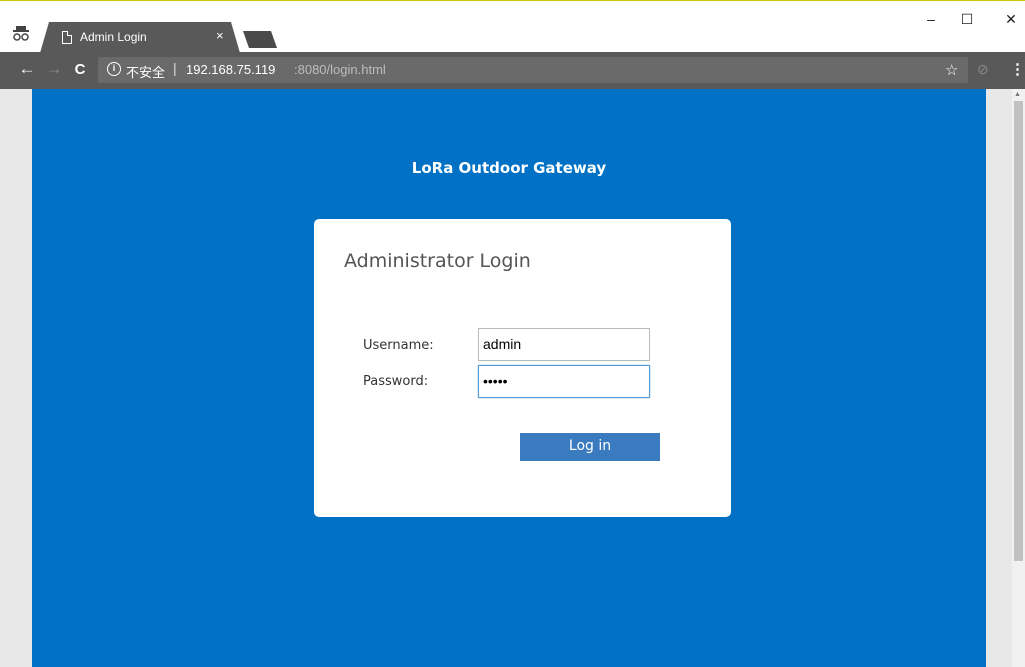 The height and width of the screenshot is (667, 1025). Describe the element at coordinates (951, 70) in the screenshot. I see `bookmark-star-icon: ☆` at that location.